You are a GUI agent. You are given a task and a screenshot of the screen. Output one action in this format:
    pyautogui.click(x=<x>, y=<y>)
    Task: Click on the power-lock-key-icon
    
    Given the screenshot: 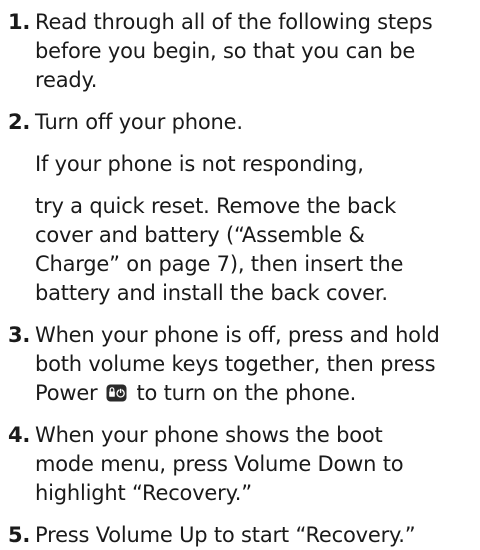 What is the action you would take?
    pyautogui.click(x=116, y=393)
    